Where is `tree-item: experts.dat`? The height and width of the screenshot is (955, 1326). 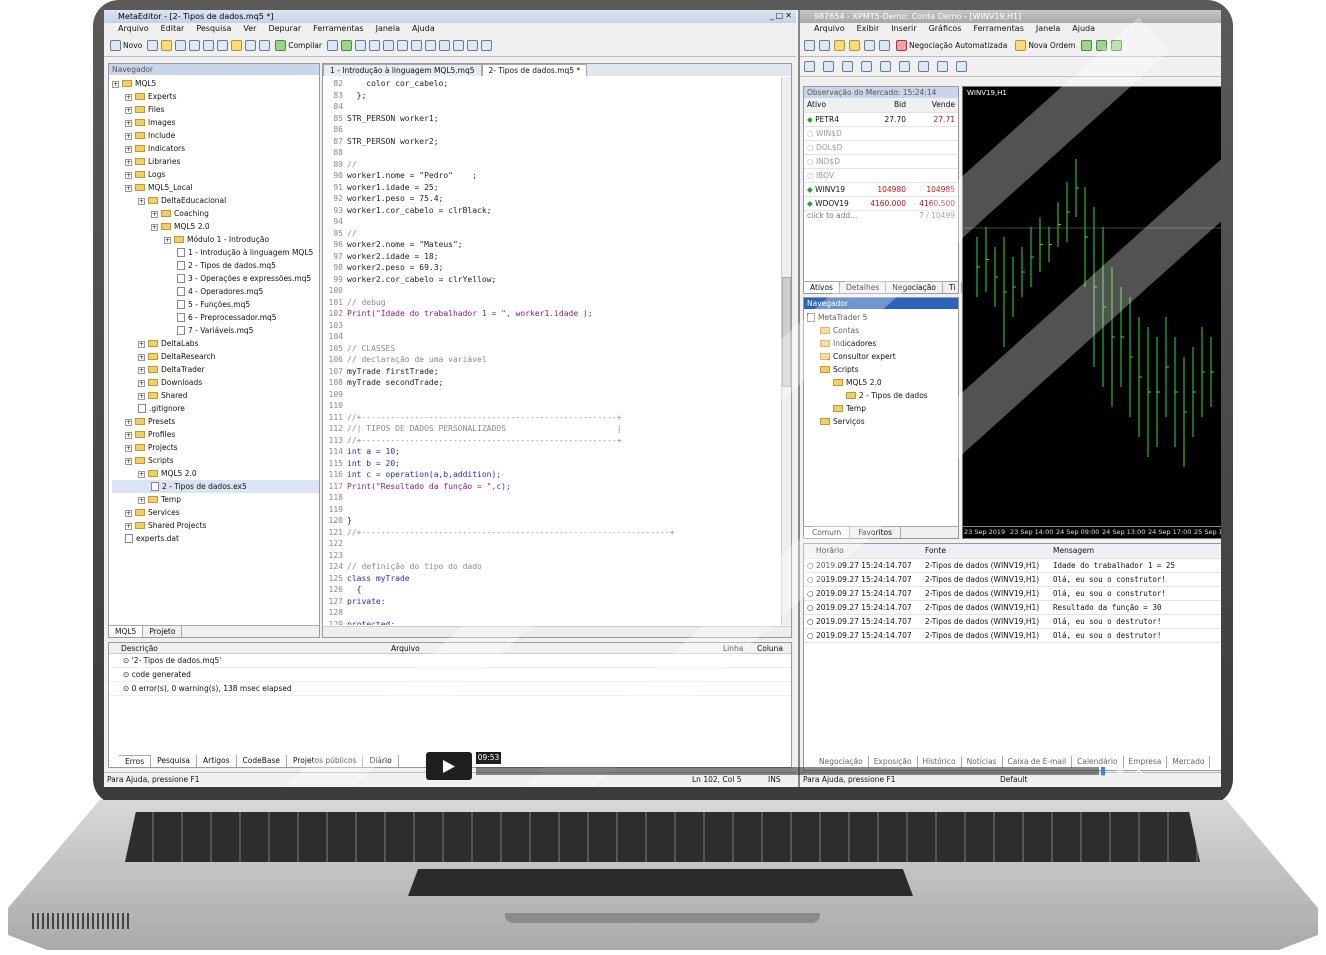 tree-item: experts.dat is located at coordinates (215, 538).